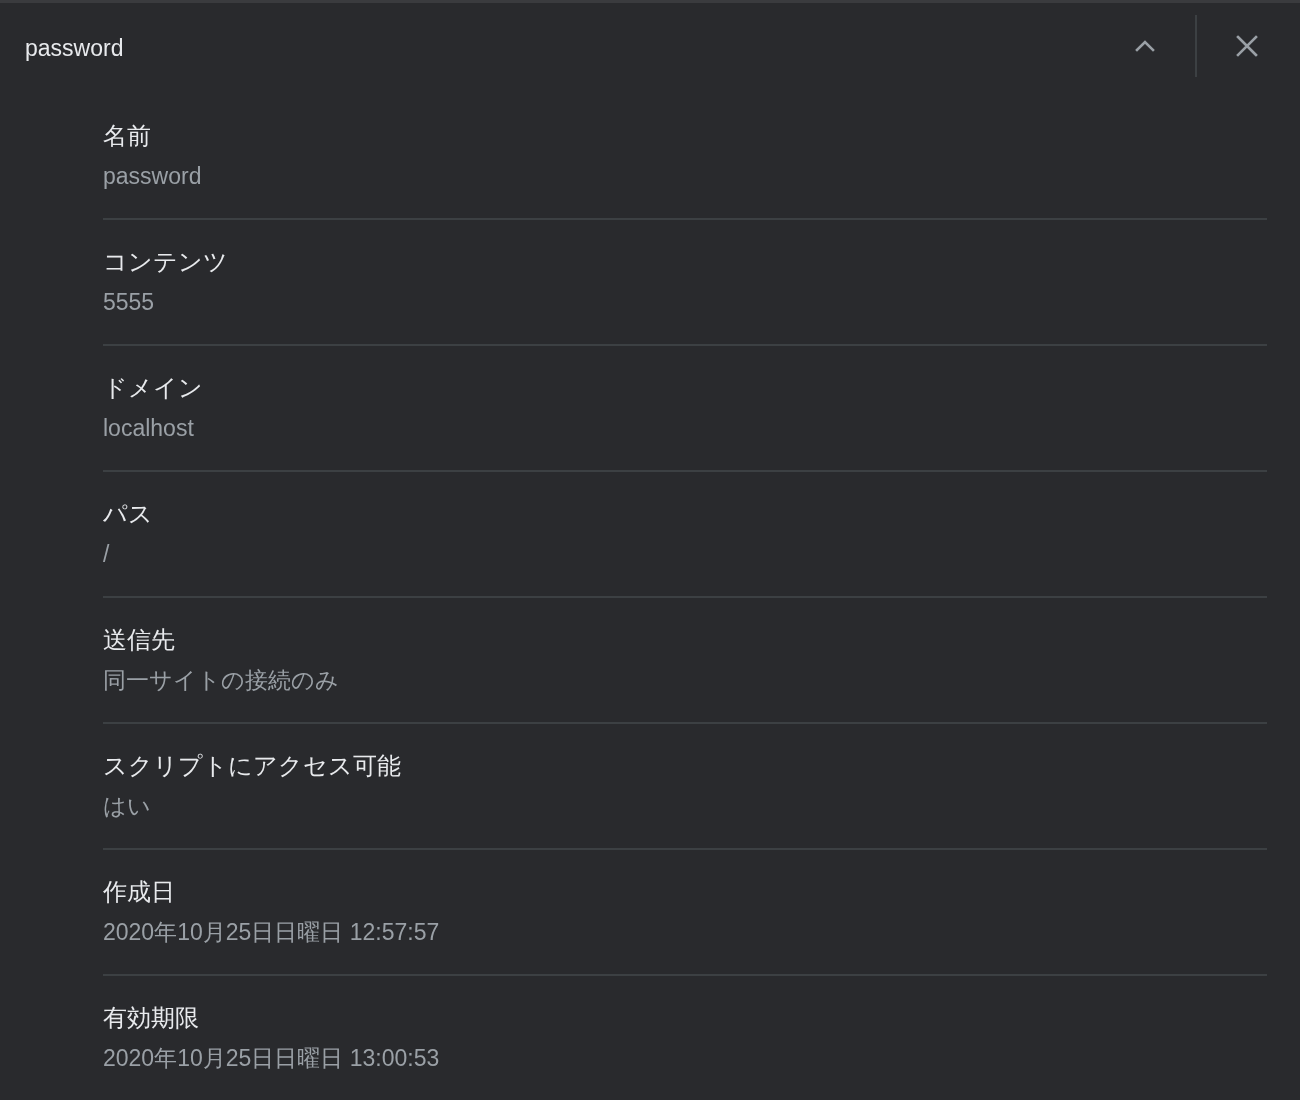 This screenshot has width=1300, height=1100. I want to click on field-value: 5555, so click(129, 302).